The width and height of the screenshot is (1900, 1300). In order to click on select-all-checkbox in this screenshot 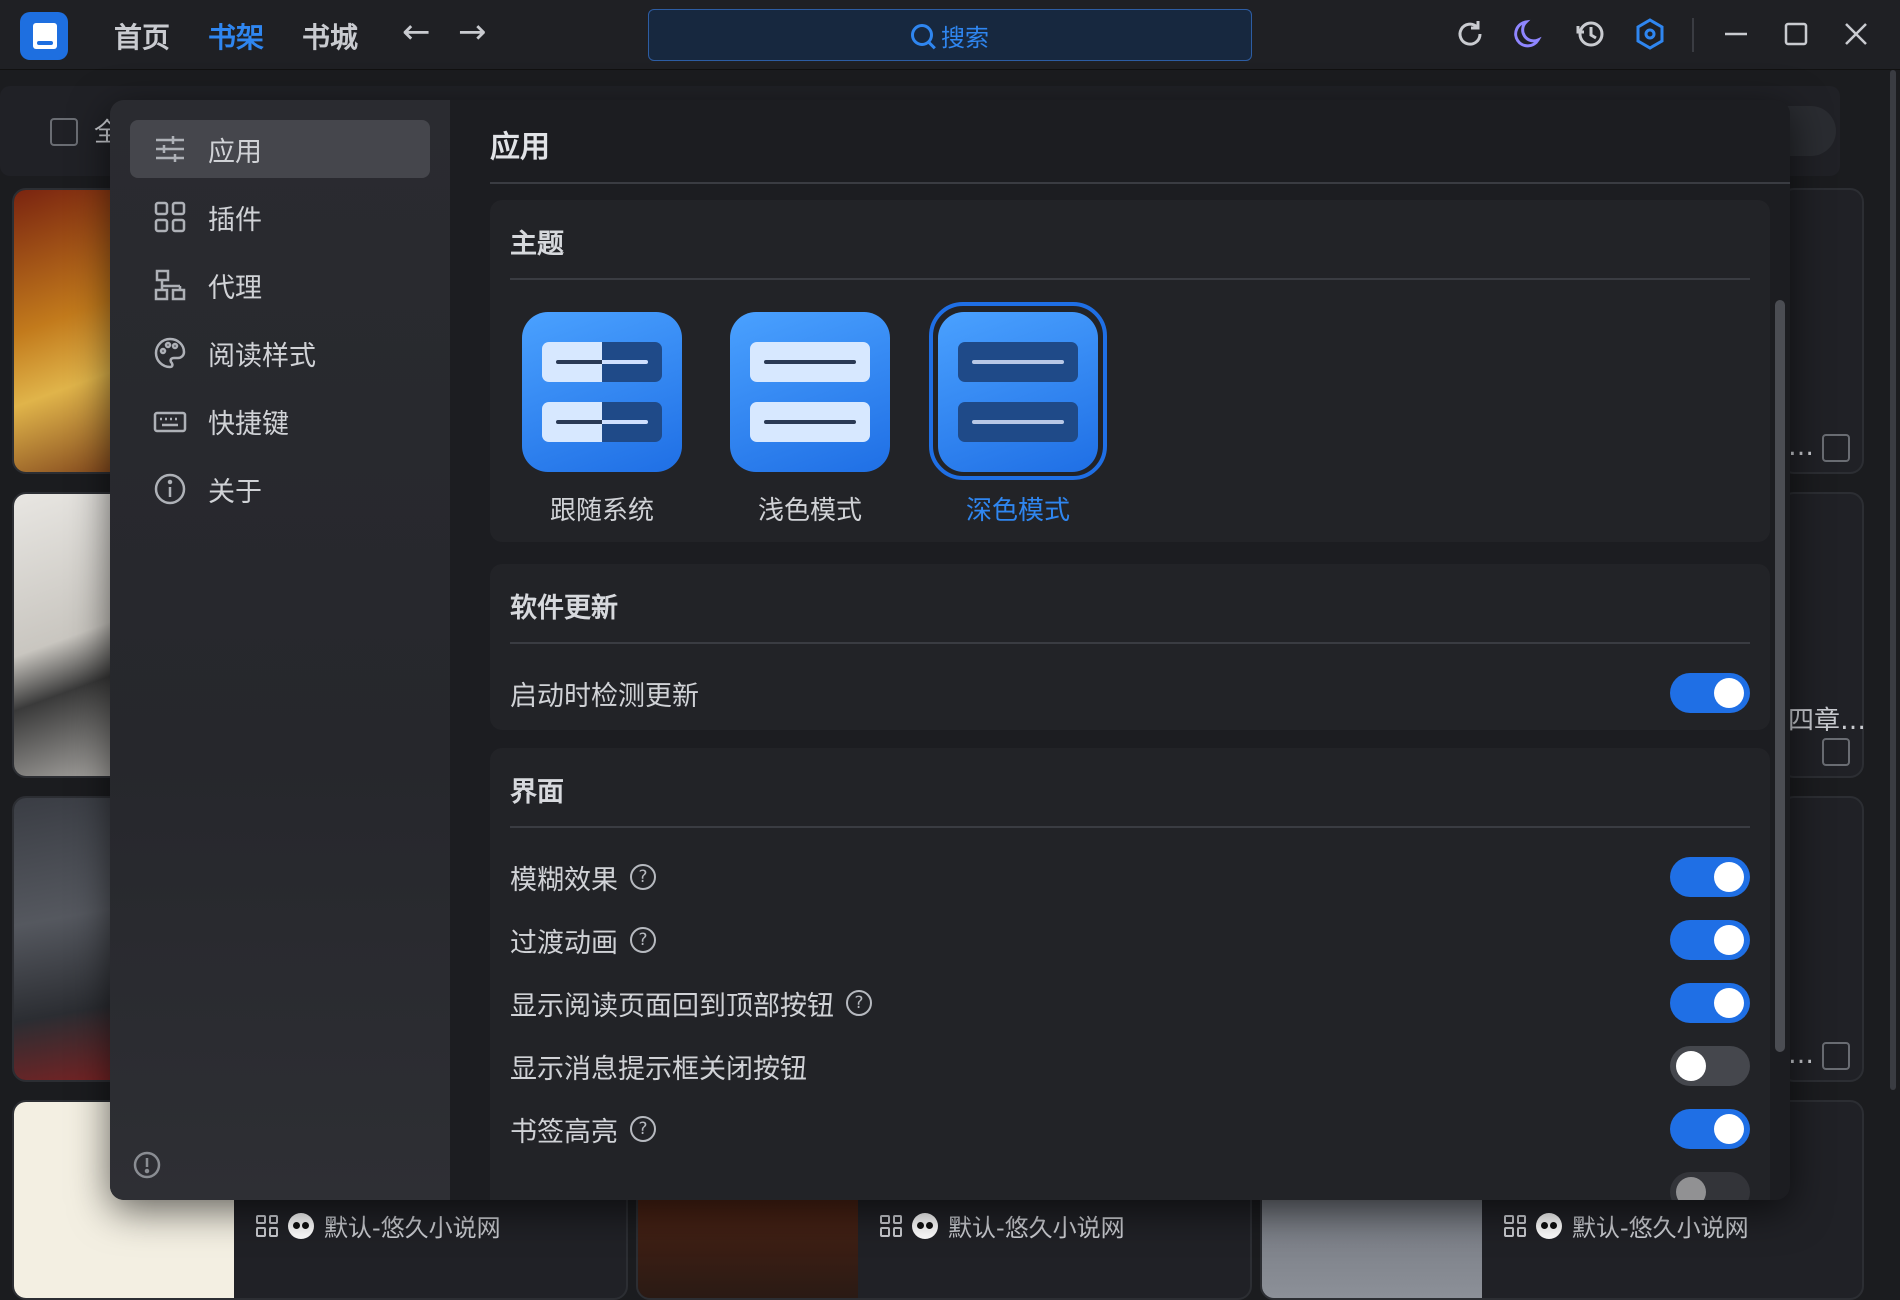, I will do `click(64, 132)`.